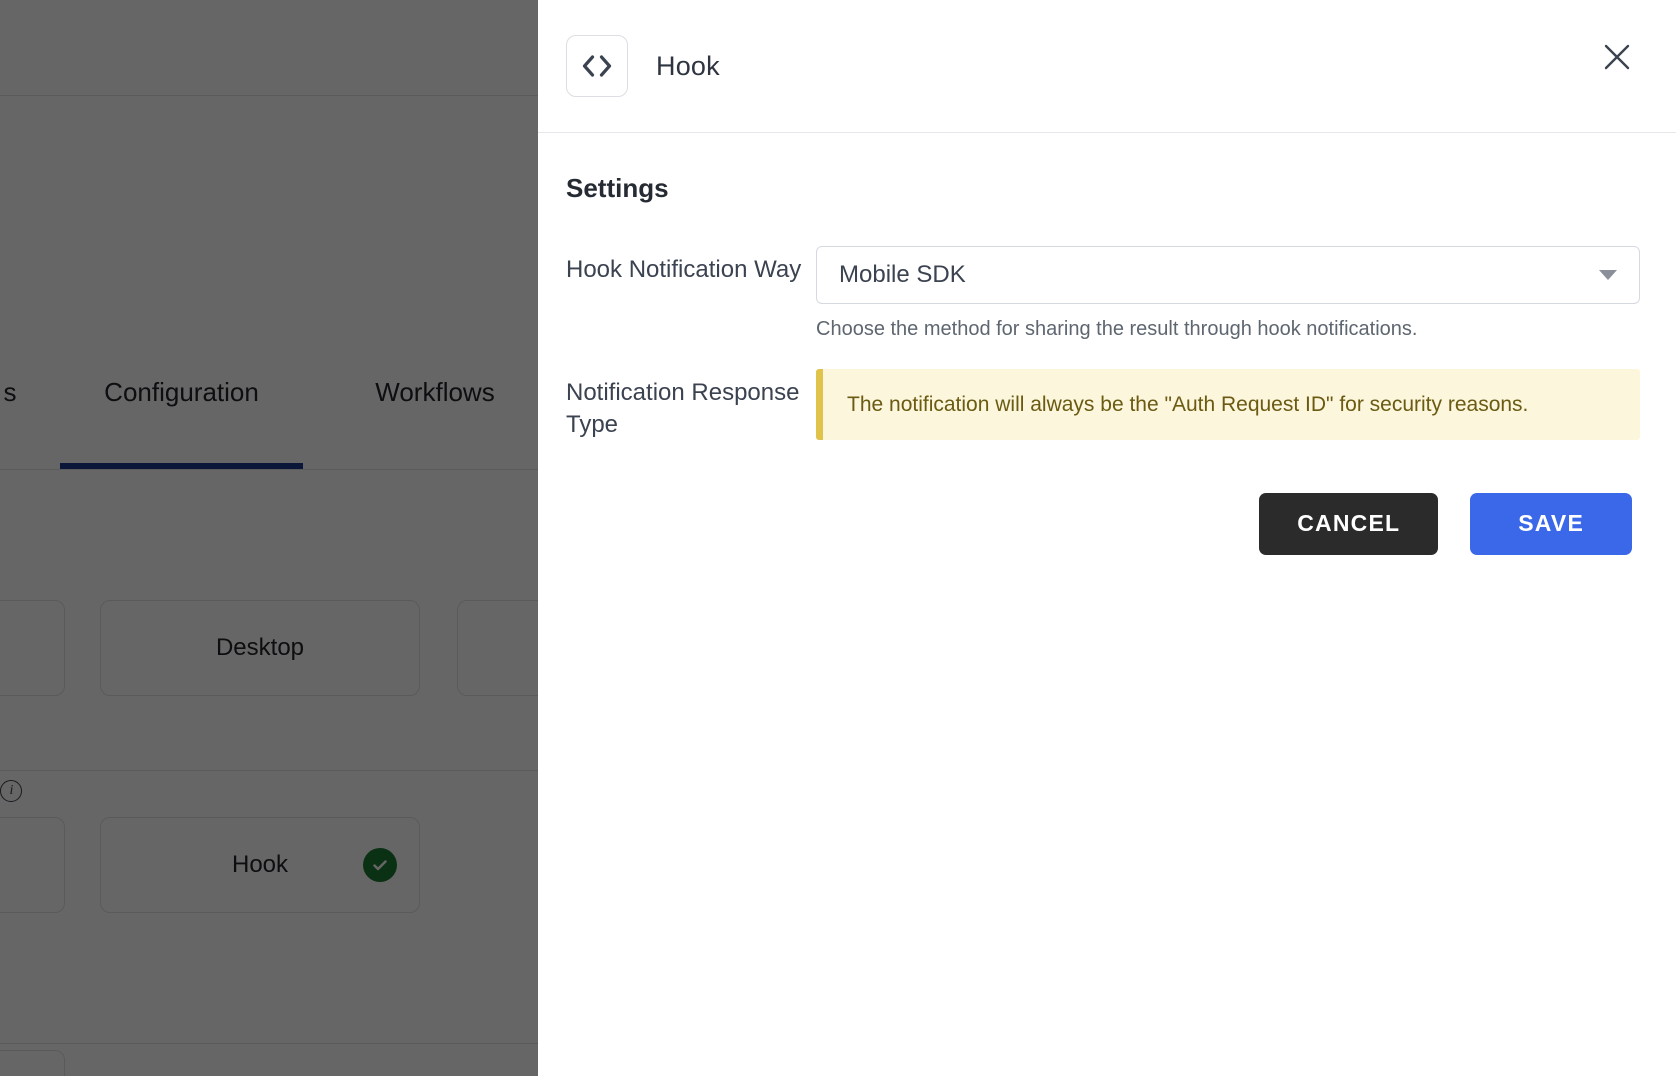 This screenshot has height=1076, width=1676. What do you see at coordinates (1617, 57) in the screenshot?
I see `close-icon` at bounding box center [1617, 57].